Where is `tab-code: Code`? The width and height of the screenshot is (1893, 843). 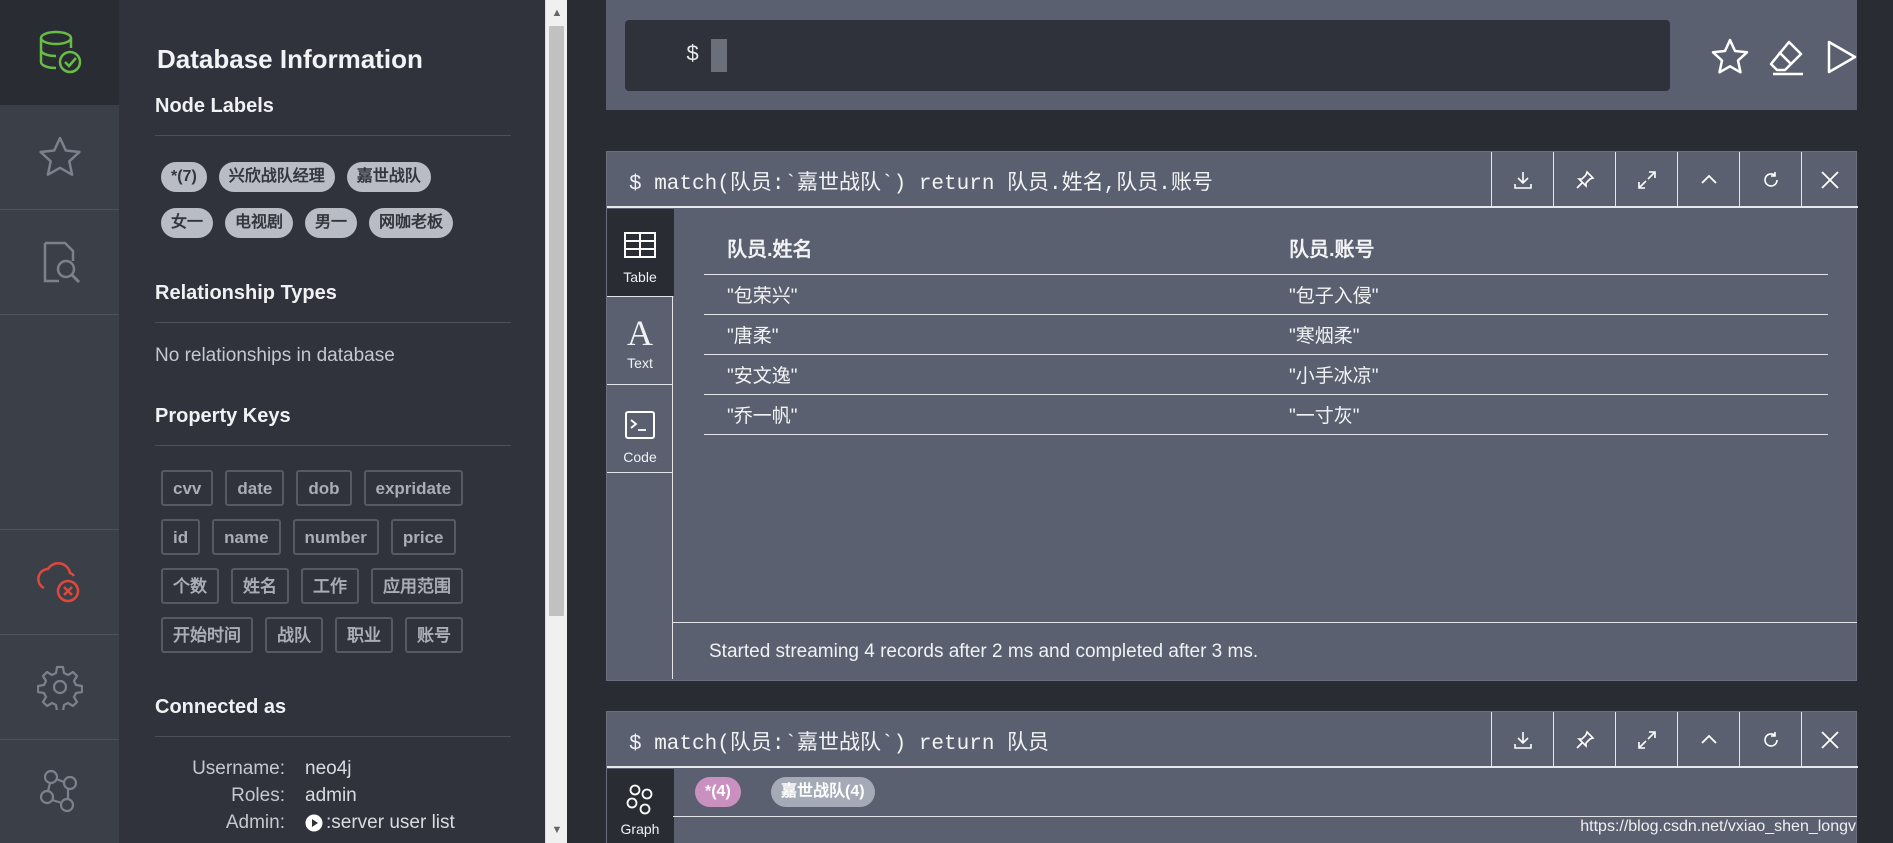 tab-code: Code is located at coordinates (640, 429).